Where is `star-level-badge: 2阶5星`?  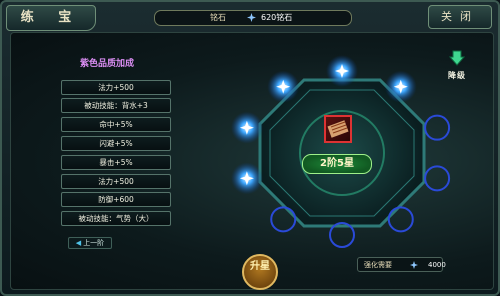 star-level-badge: 2阶5星 is located at coordinates (337, 164).